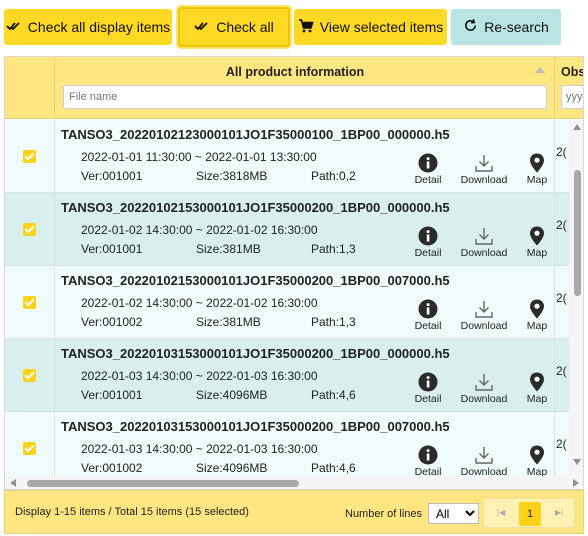  What do you see at coordinates (501, 513) in the screenshot?
I see `first-page-icon: |◀` at bounding box center [501, 513].